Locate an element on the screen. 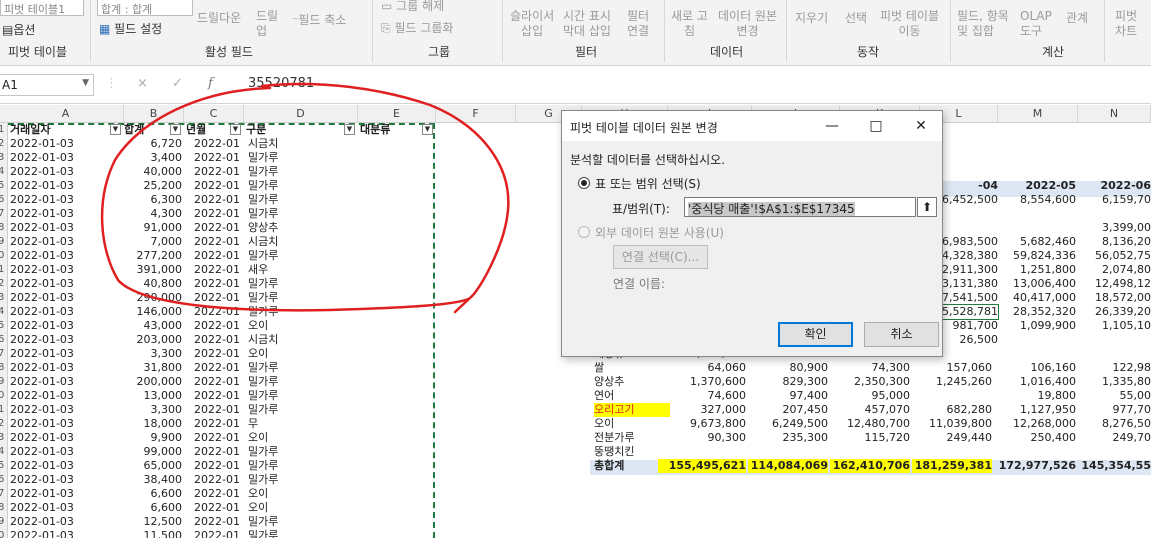 This screenshot has width=1151, height=538. row-header: 8 is located at coordinates (3, 508).